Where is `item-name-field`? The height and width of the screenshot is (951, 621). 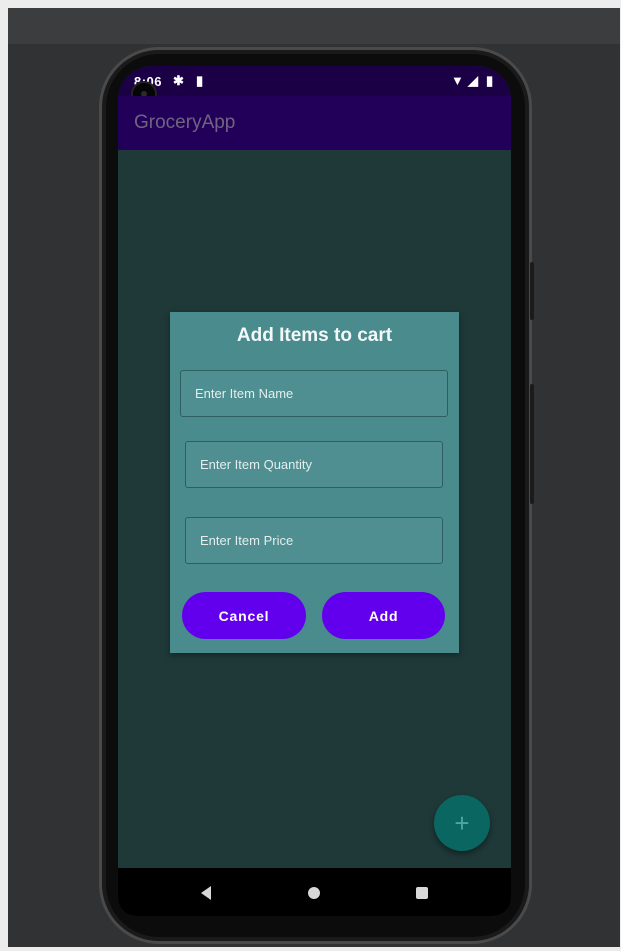 item-name-field is located at coordinates (314, 393).